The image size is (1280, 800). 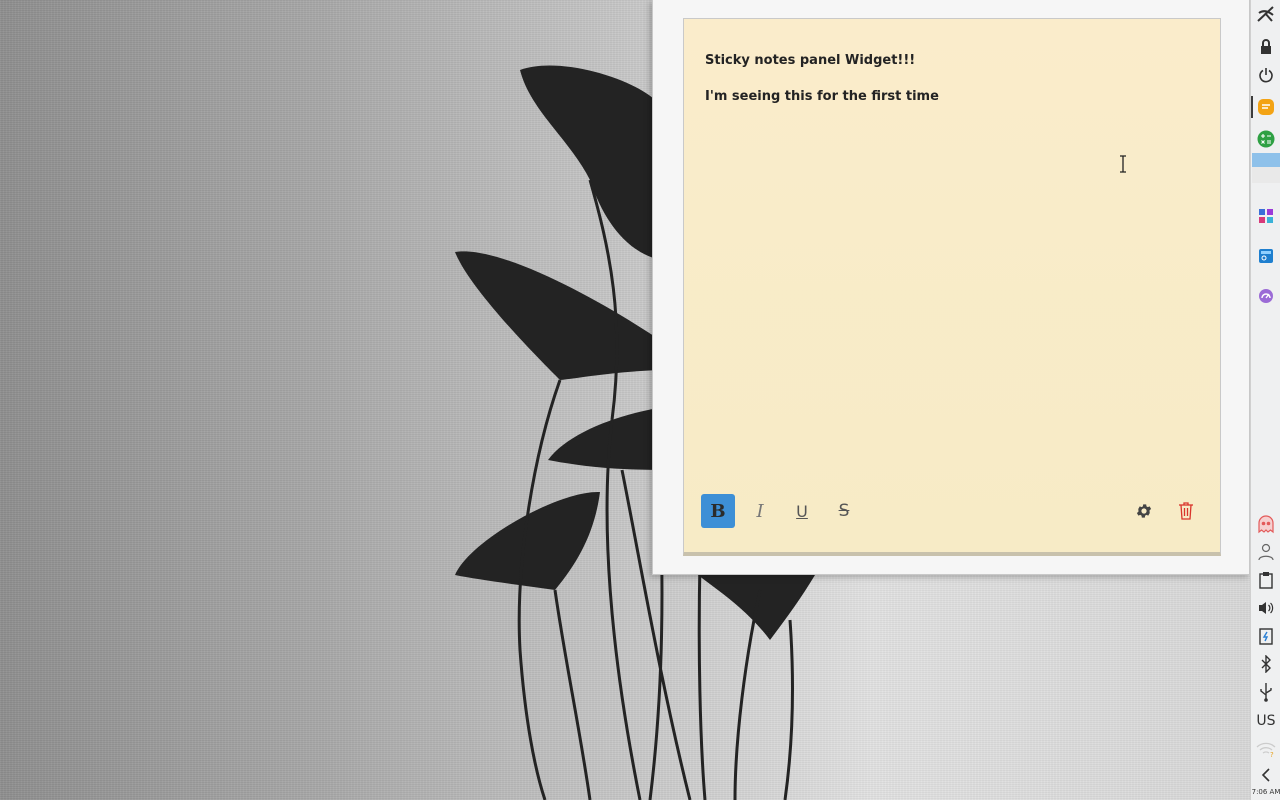 What do you see at coordinates (810, 60) in the screenshot?
I see `note-line-1: Sticky notes panel Widget!!!` at bounding box center [810, 60].